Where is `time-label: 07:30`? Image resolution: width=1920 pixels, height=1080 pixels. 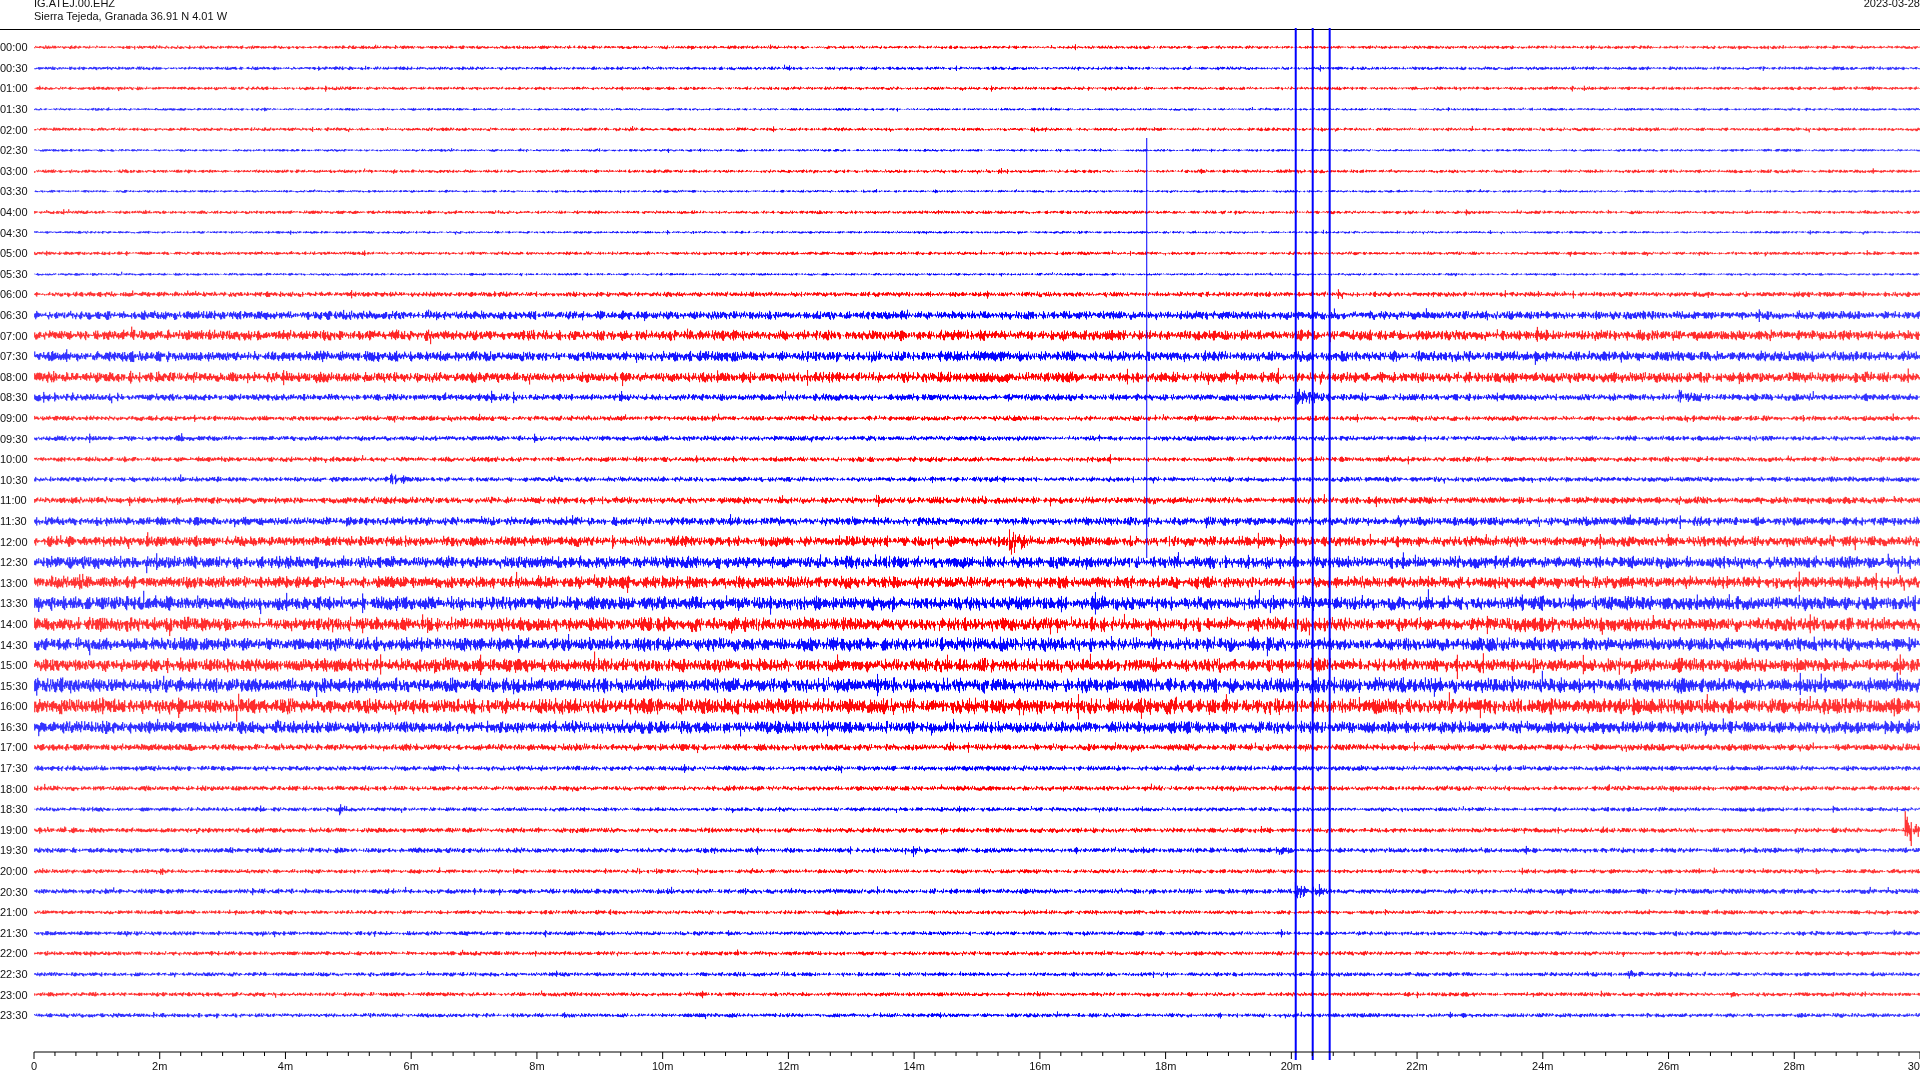
time-label: 07:30 is located at coordinates (14, 356).